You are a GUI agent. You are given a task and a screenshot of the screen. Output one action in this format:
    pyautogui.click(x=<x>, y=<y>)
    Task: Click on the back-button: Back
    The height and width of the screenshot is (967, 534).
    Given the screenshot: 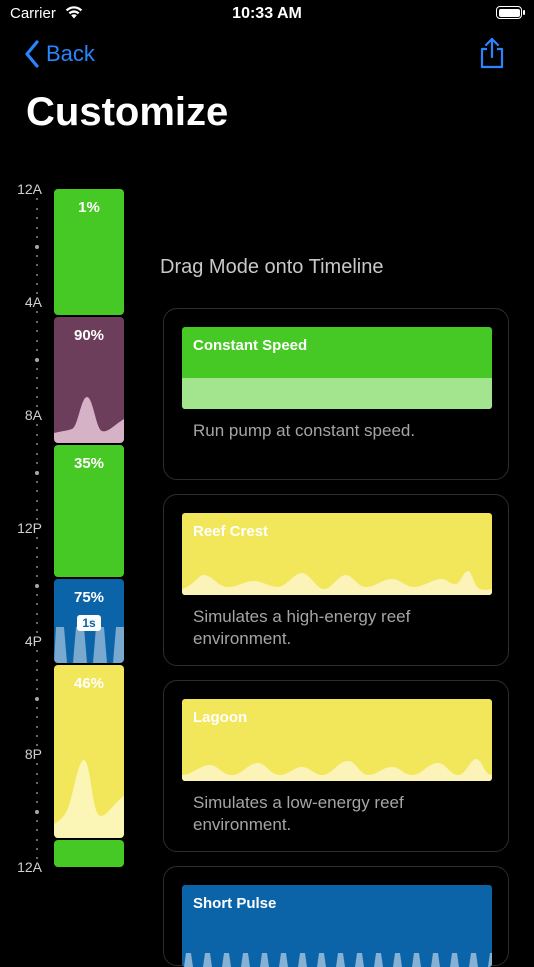 What is the action you would take?
    pyautogui.click(x=59, y=54)
    